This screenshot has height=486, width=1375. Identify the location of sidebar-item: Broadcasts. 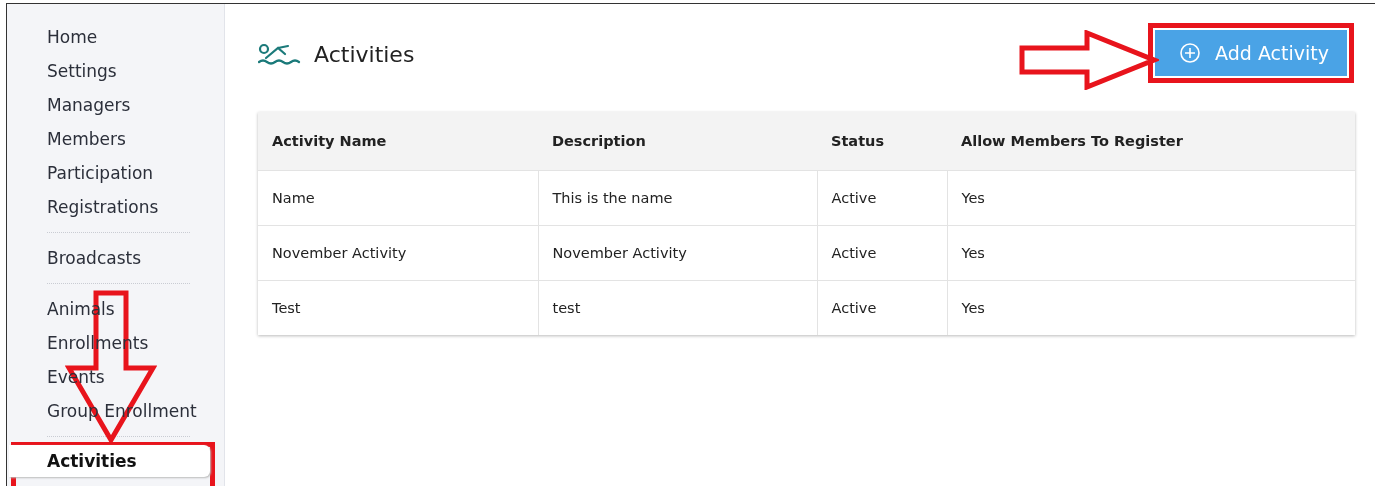
(115, 258).